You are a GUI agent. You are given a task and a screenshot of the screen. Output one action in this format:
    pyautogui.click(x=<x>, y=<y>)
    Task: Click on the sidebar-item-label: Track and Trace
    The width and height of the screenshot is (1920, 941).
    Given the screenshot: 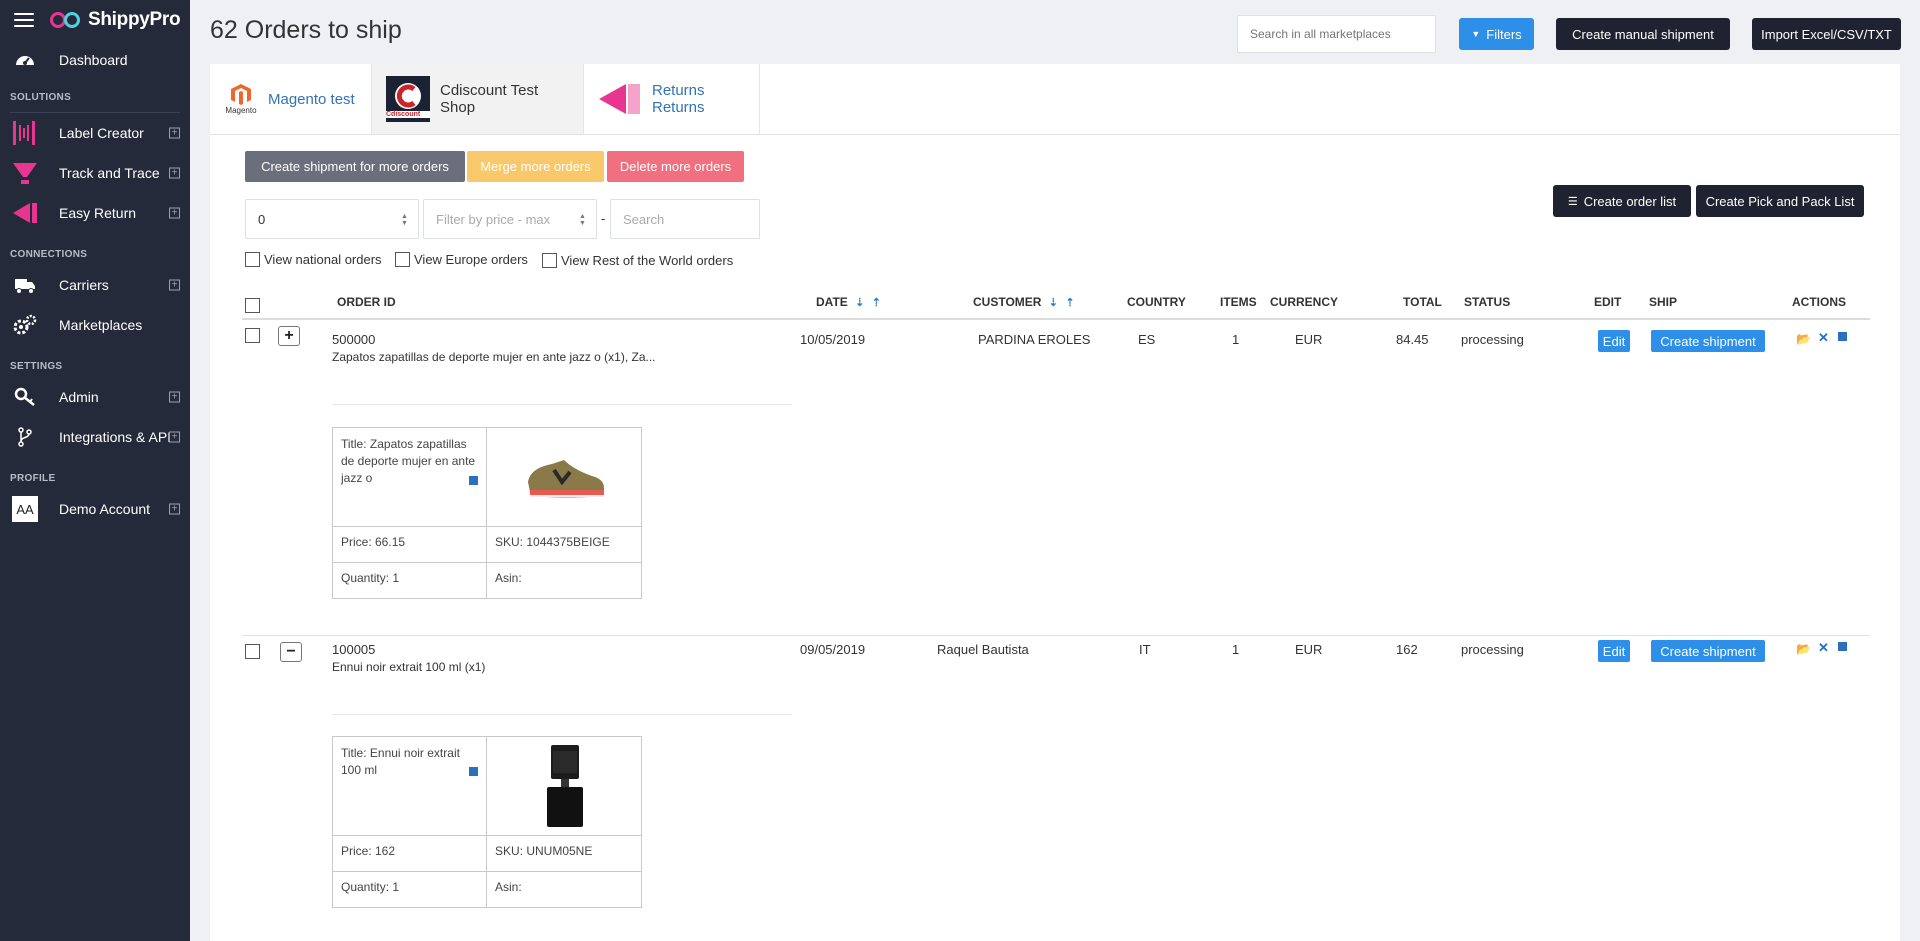 What is the action you would take?
    pyautogui.click(x=109, y=173)
    